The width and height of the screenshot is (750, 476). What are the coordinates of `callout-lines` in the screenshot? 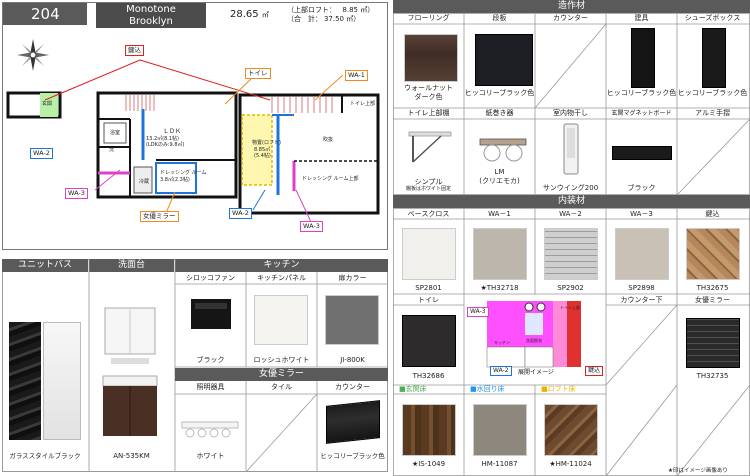 It's located at (194, 141).